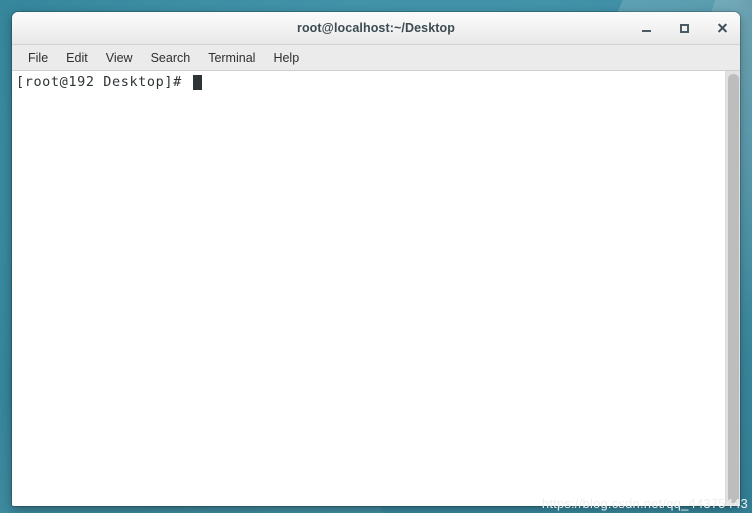 The height and width of the screenshot is (513, 752). Describe the element at coordinates (38, 58) in the screenshot. I see `menu-item-file: File` at that location.